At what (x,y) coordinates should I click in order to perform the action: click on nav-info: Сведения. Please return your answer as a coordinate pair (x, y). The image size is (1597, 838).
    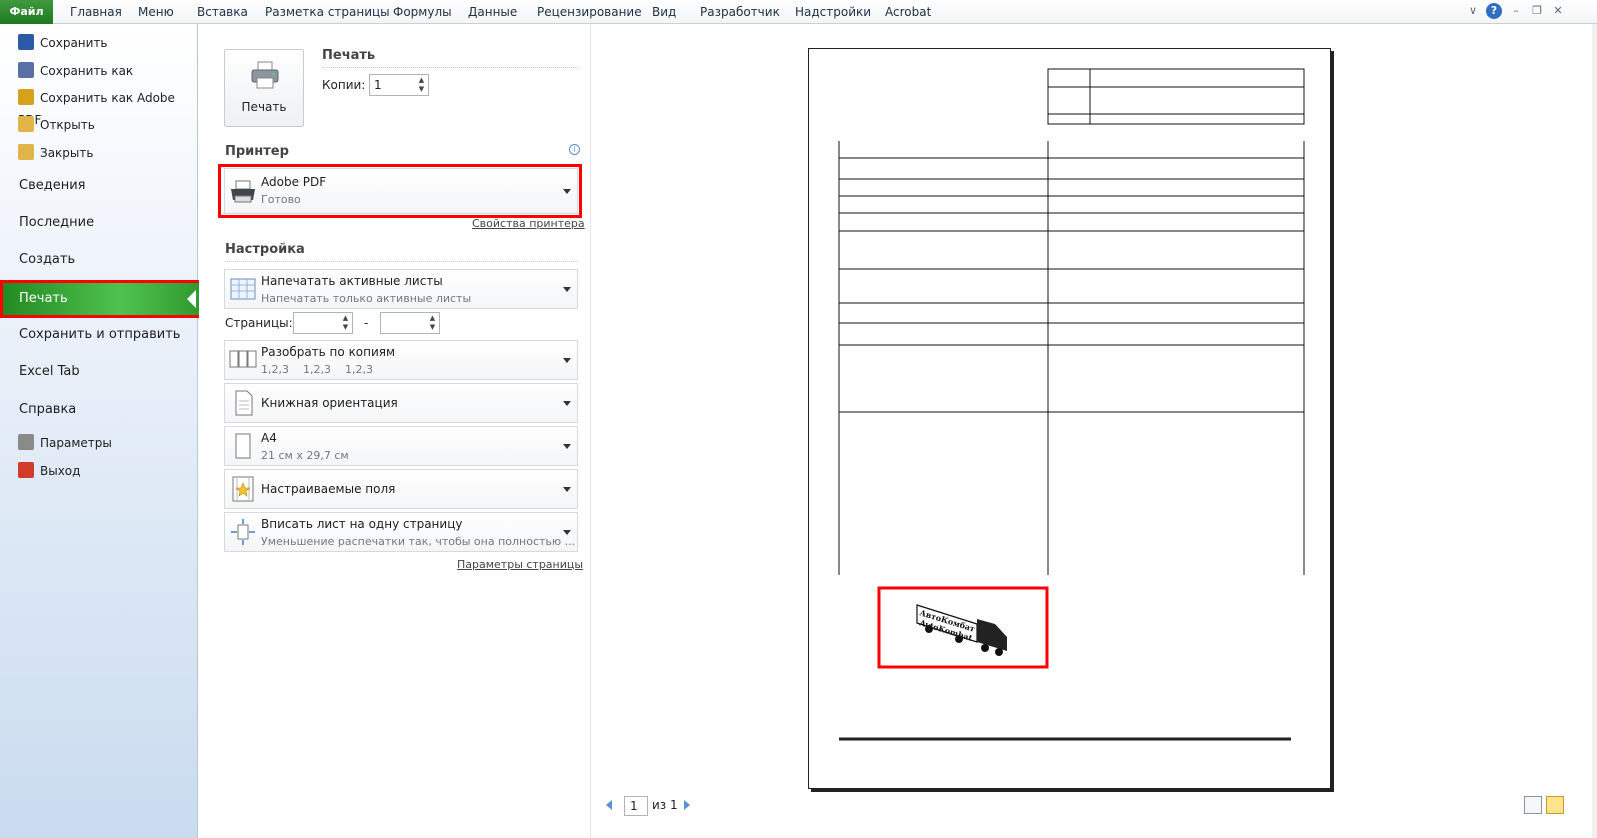
    Looking at the image, I should click on (52, 186).